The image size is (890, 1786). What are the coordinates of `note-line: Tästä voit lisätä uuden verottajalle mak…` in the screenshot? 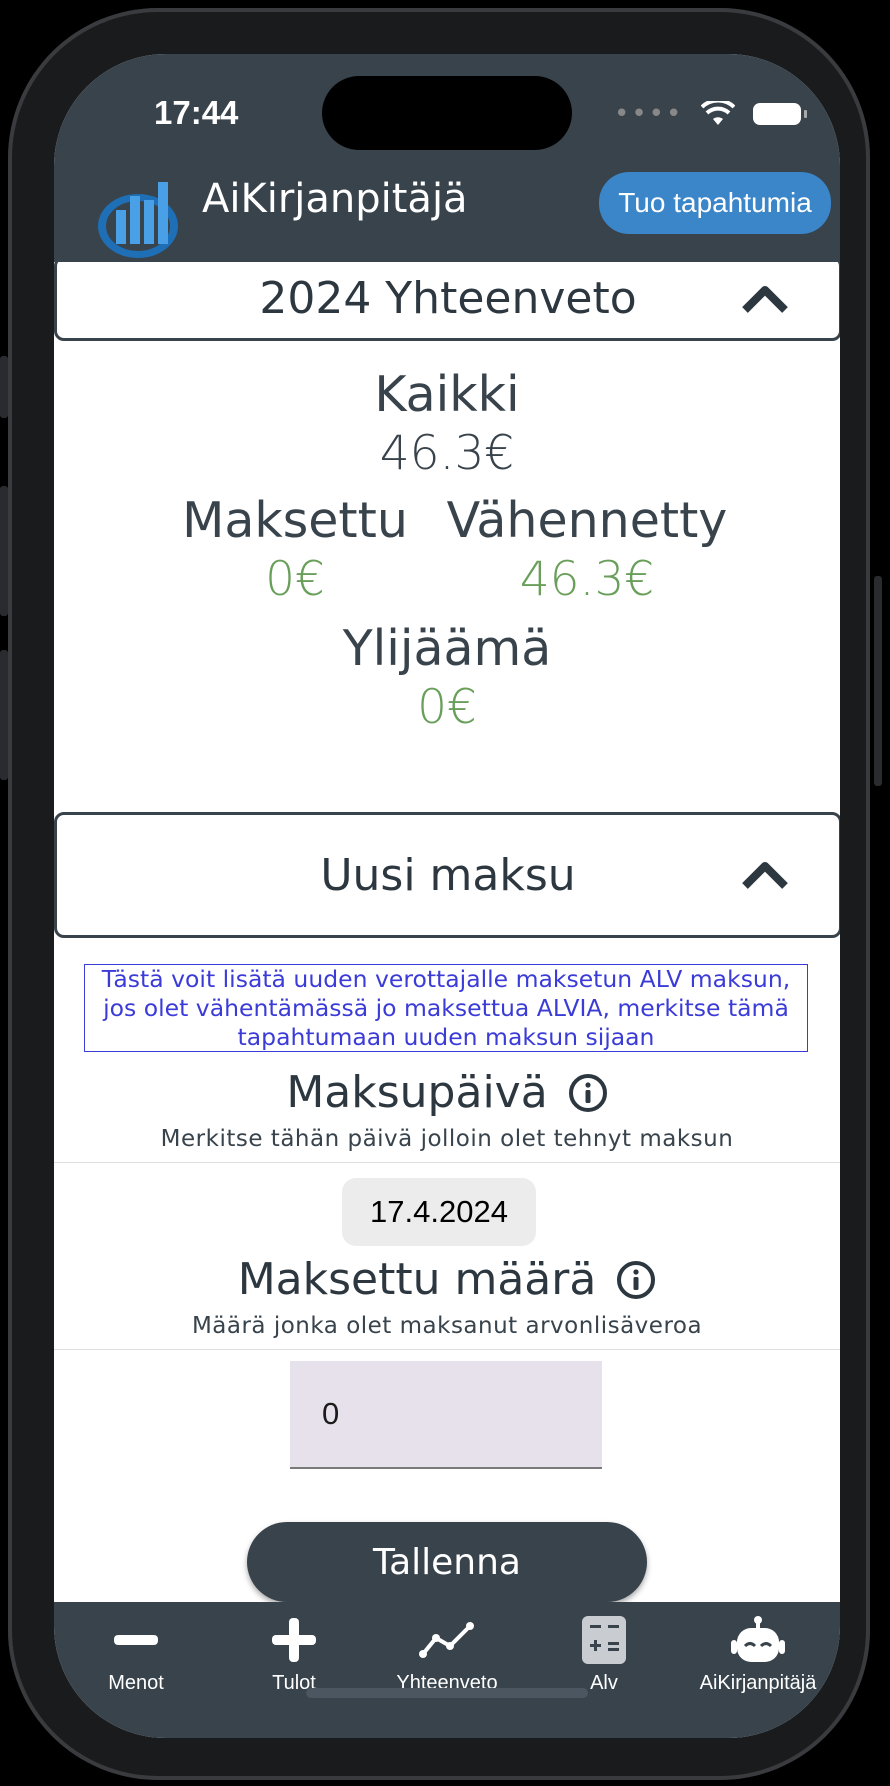 It's located at (446, 979).